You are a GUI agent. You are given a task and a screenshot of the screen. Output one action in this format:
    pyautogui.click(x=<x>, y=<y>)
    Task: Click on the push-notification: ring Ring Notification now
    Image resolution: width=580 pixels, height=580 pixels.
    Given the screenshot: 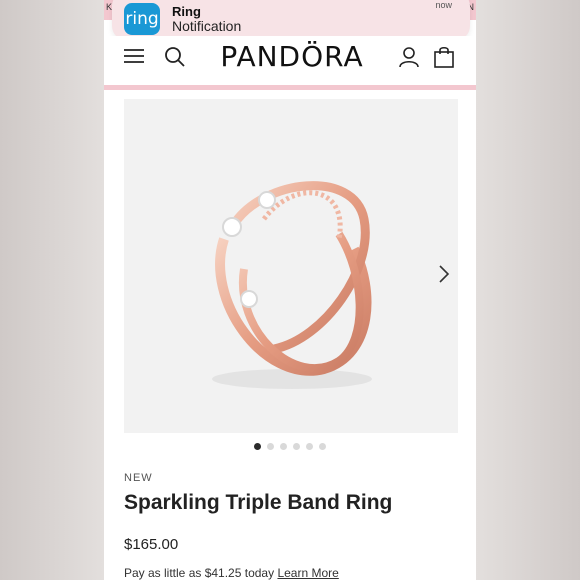 What is the action you would take?
    pyautogui.click(x=291, y=20)
    